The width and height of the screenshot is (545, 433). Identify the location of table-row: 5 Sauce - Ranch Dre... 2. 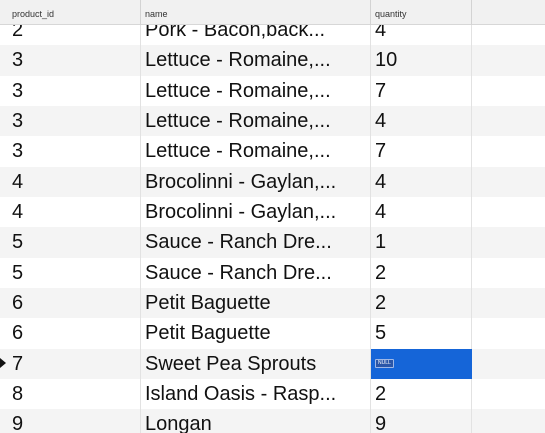
(272, 273).